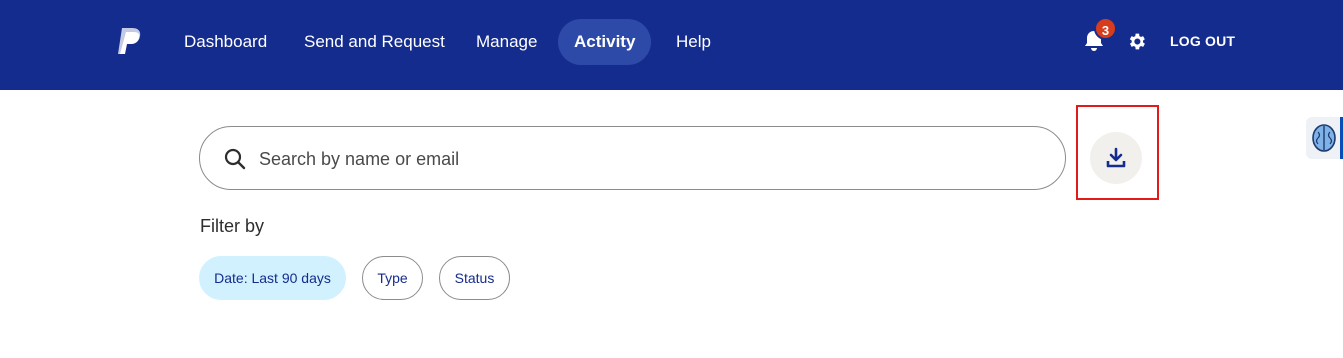 This screenshot has height=358, width=1343. Describe the element at coordinates (1136, 41) in the screenshot. I see `gear-icon` at that location.